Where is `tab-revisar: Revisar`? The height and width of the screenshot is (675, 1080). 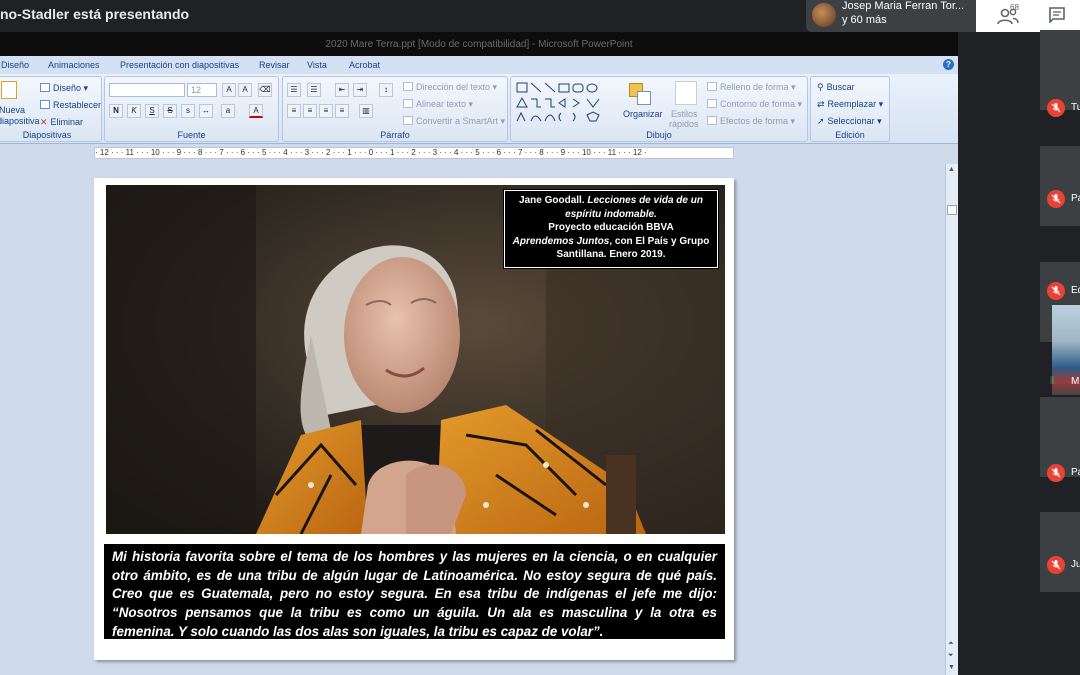 tab-revisar: Revisar is located at coordinates (274, 65).